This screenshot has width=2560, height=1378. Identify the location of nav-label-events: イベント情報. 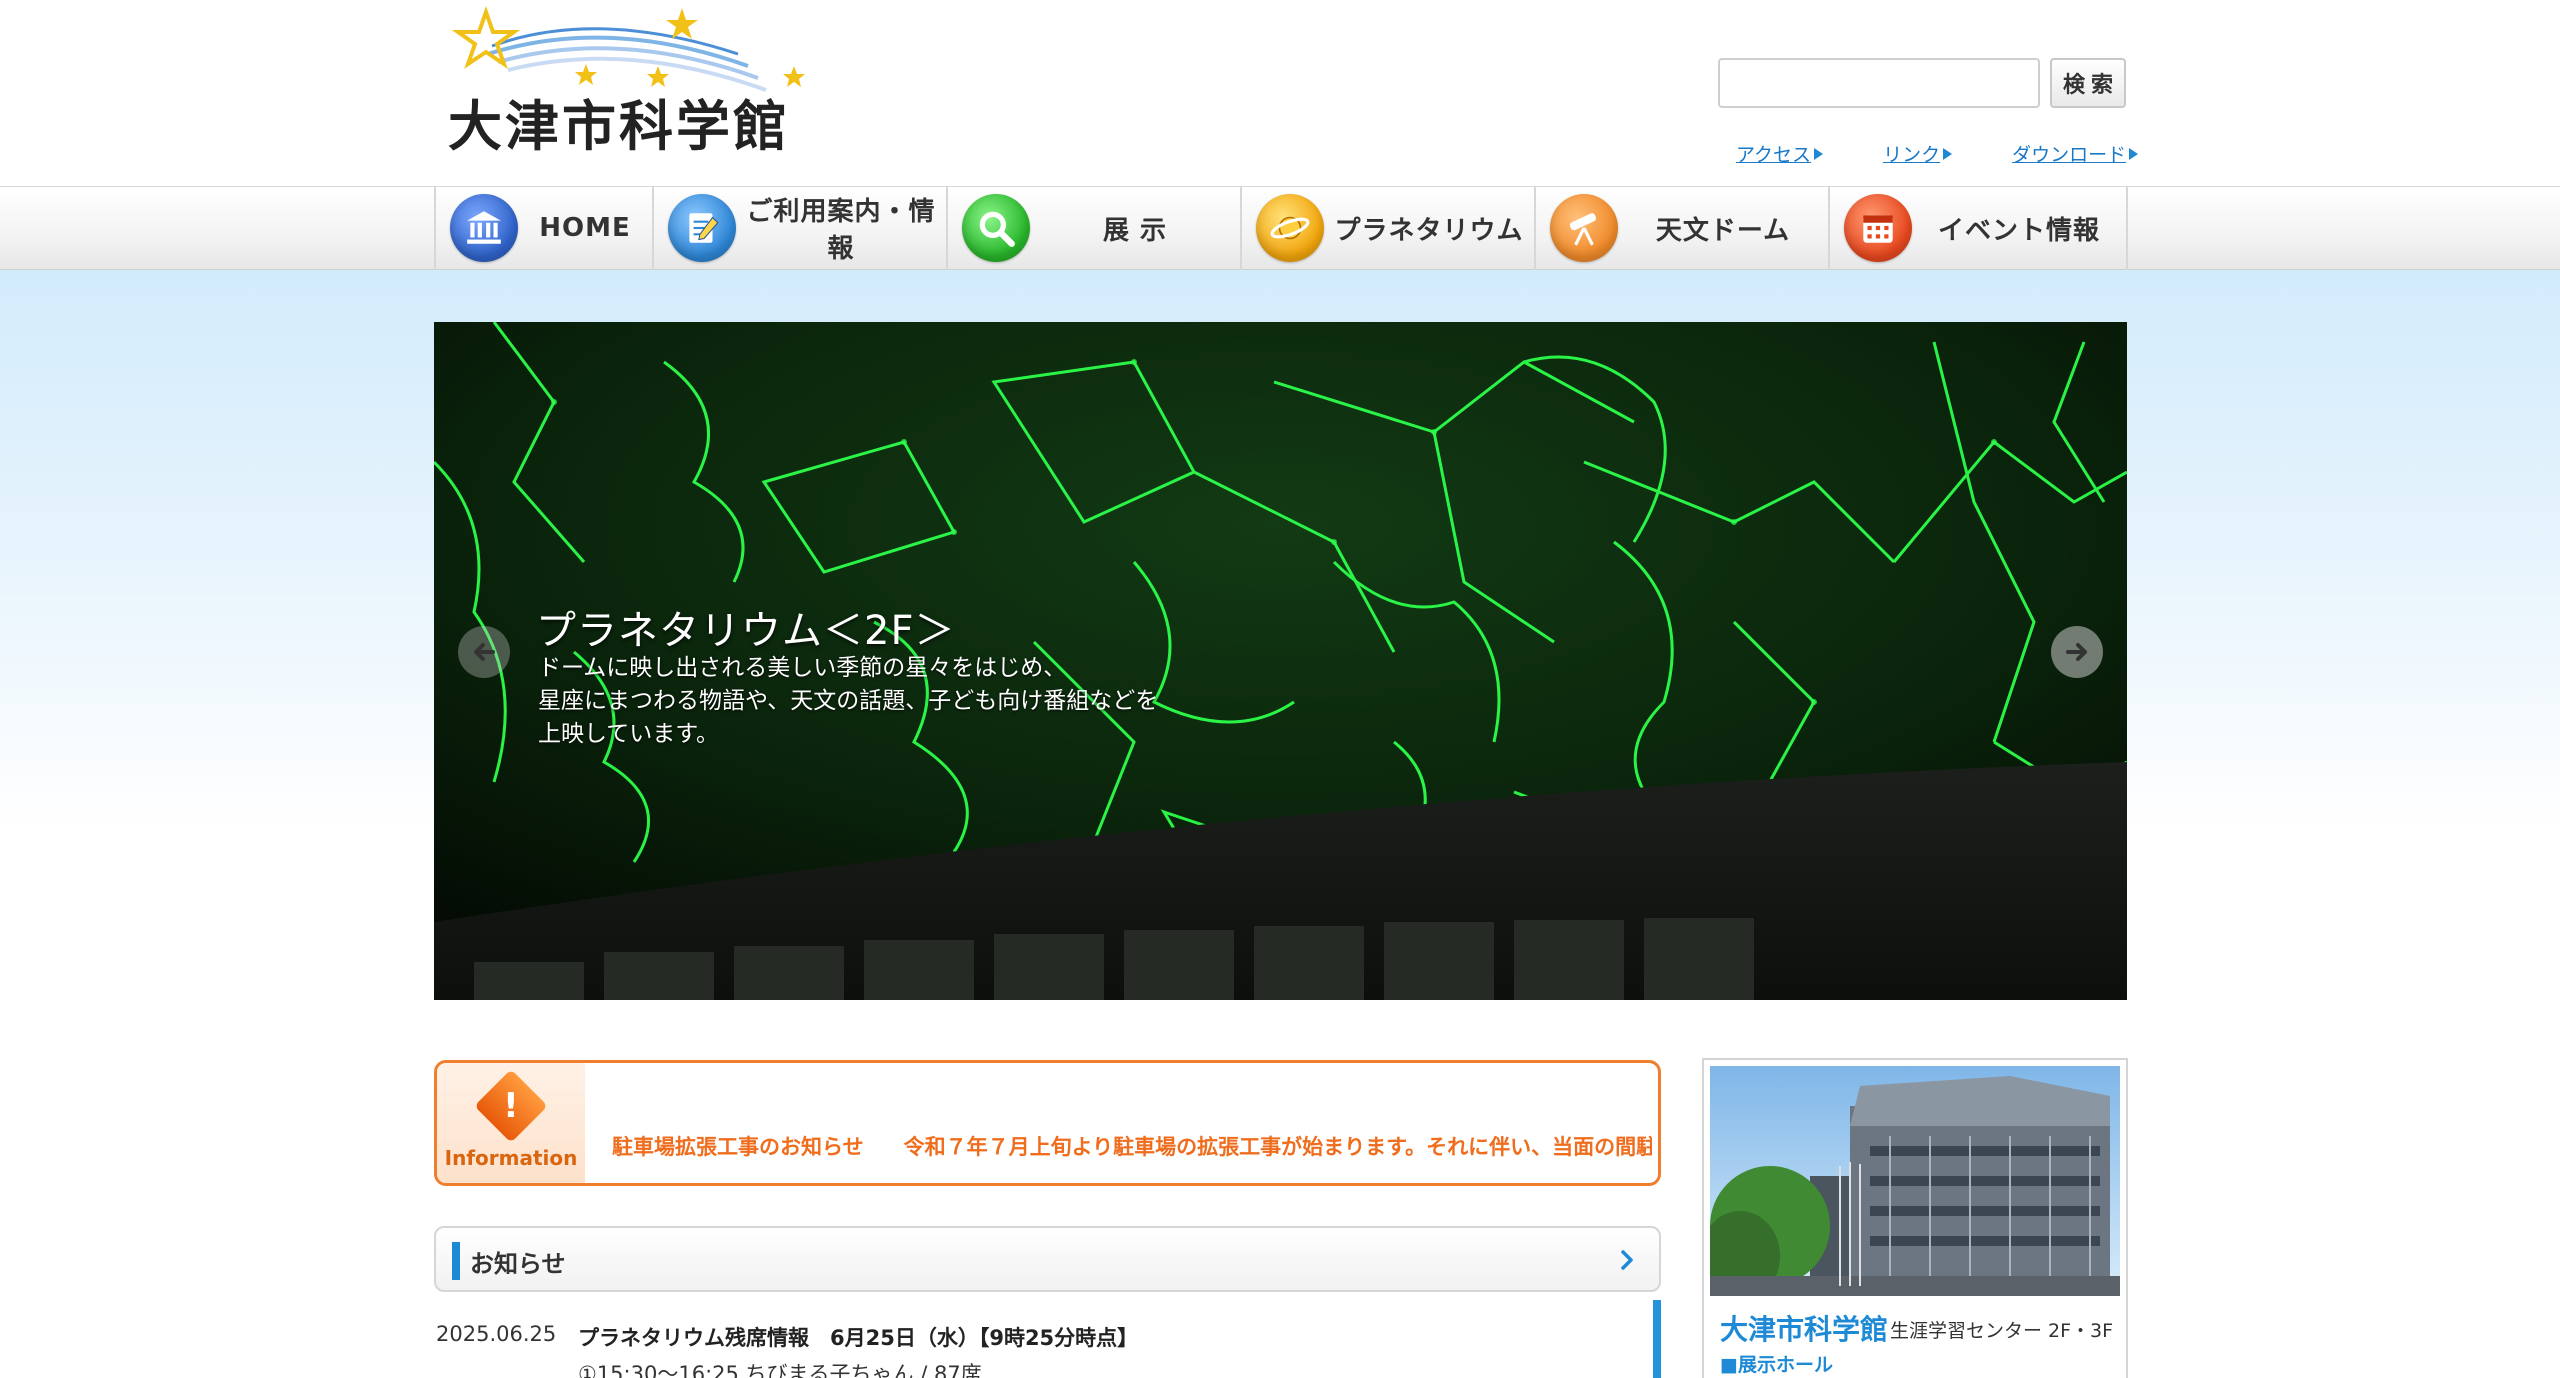
(2018, 230).